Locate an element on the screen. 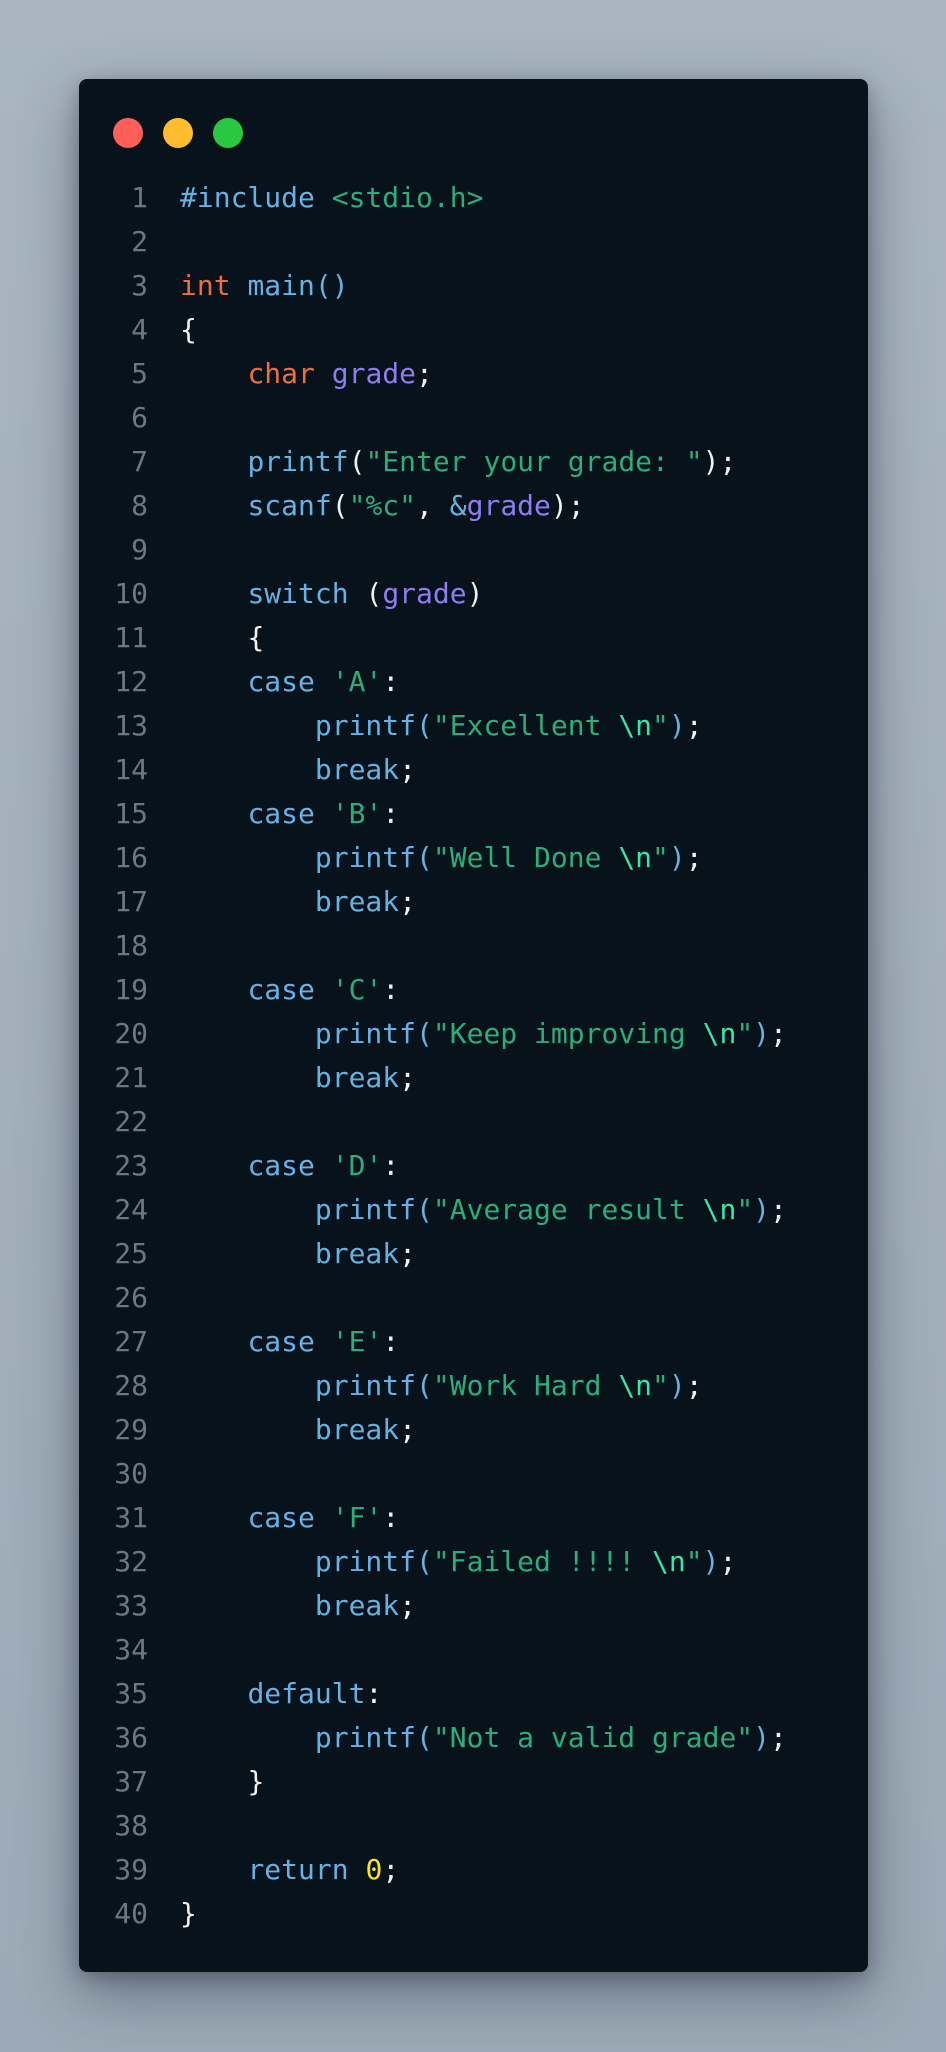 This screenshot has height=2052, width=946. code-line: 36 printf("Not a valid grade"); is located at coordinates (473, 1738).